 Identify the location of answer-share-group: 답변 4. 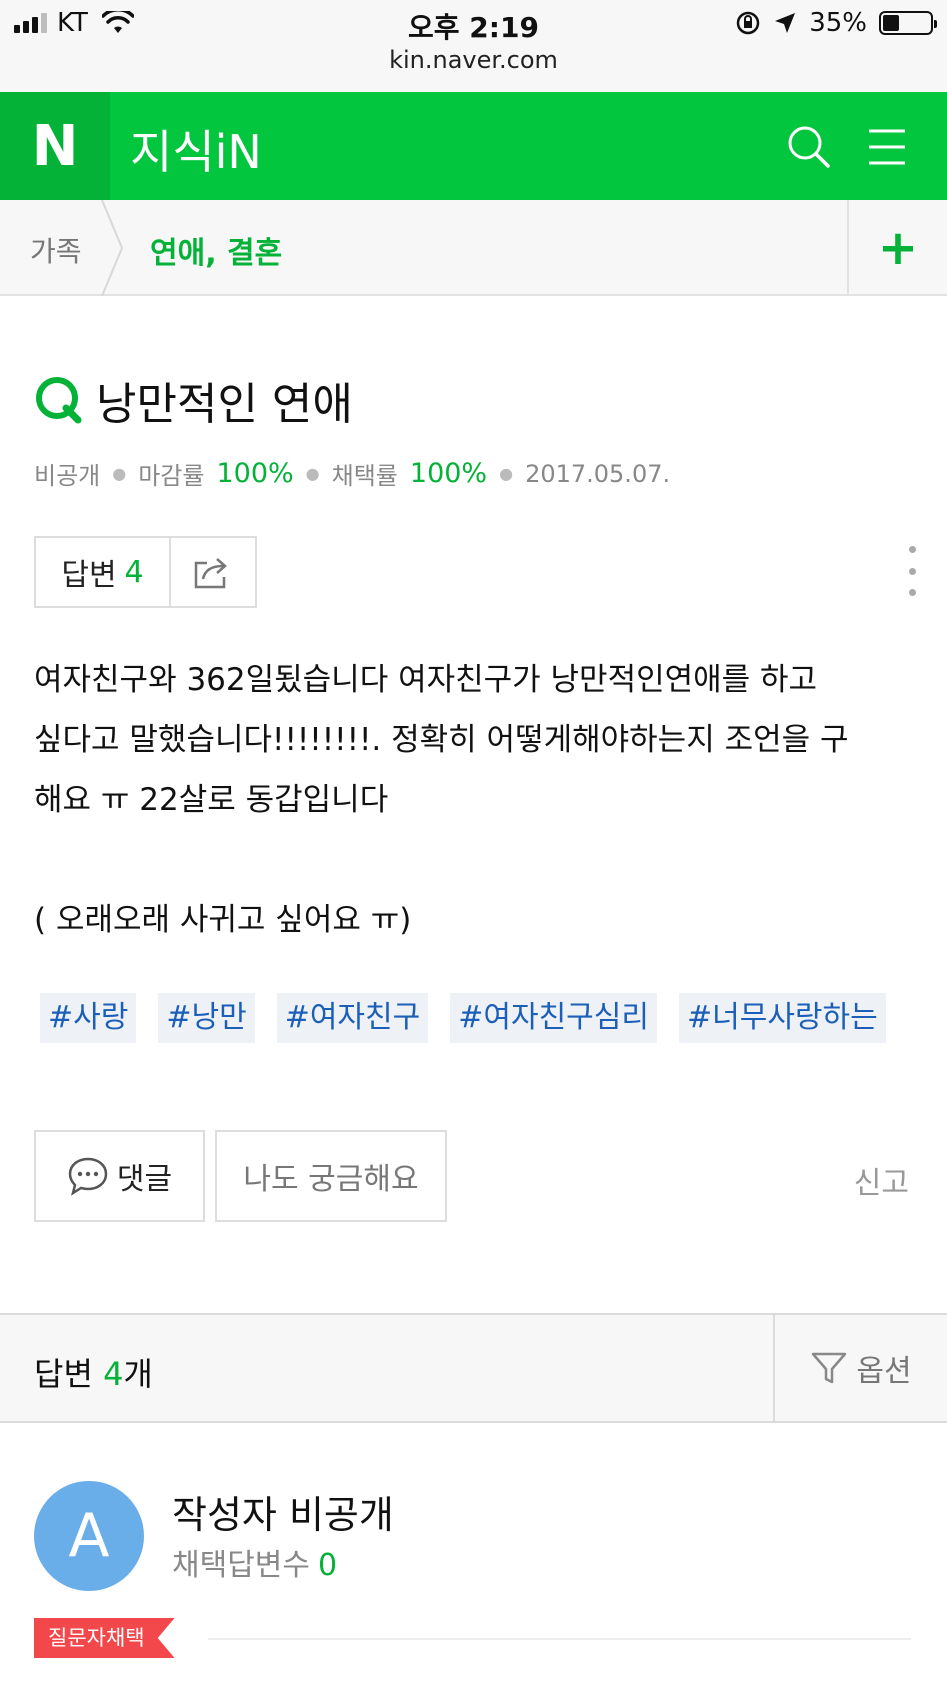
(145, 572).